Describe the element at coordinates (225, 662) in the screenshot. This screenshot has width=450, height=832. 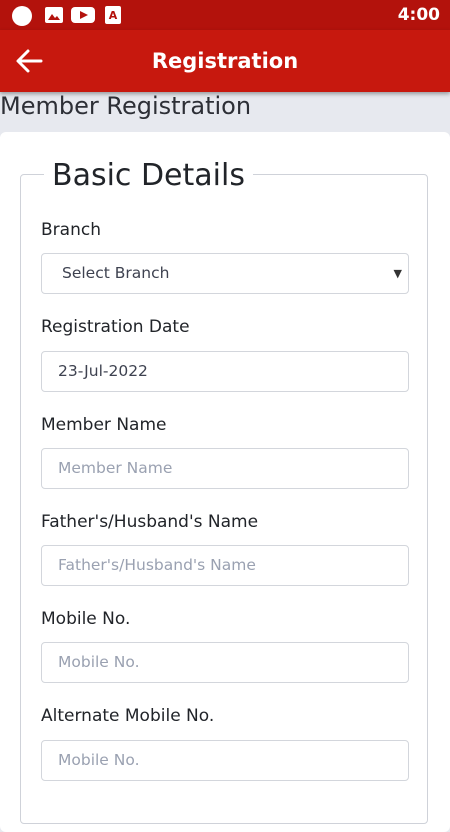
I see `mobile-no-field: Mobile No.` at that location.